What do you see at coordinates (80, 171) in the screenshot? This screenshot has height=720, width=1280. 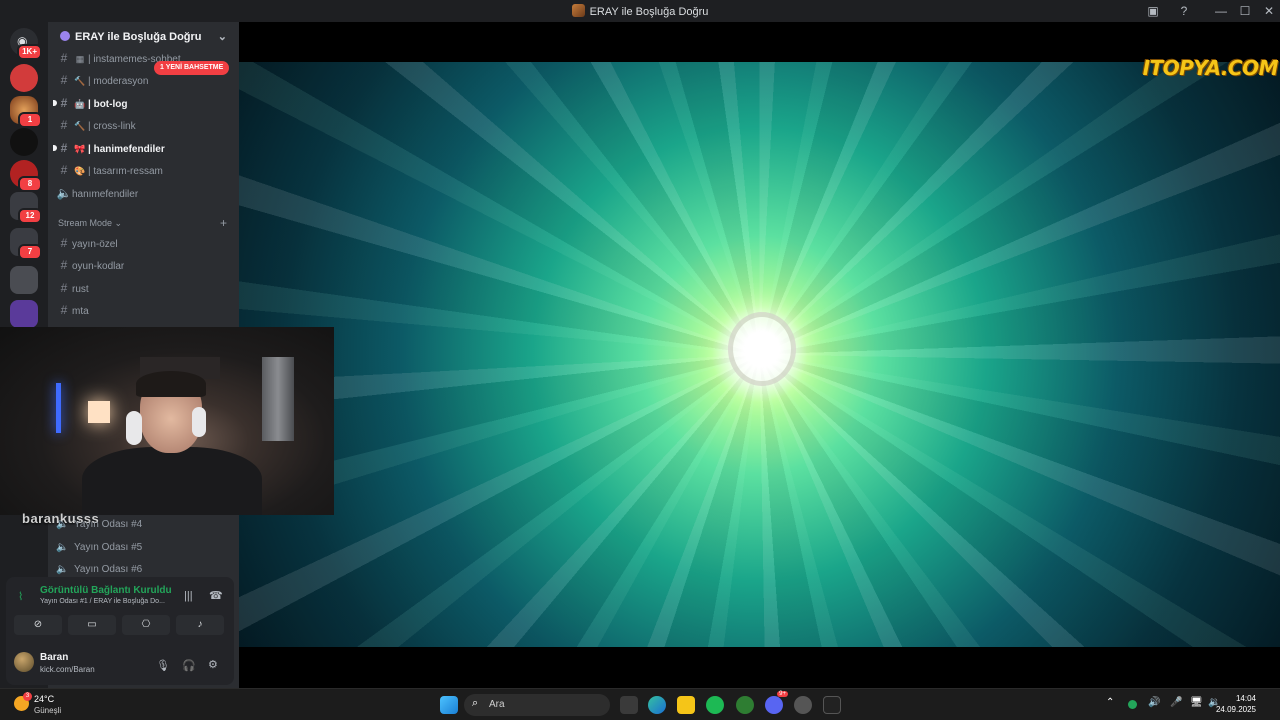 I see `channel-emoji: 🎨` at bounding box center [80, 171].